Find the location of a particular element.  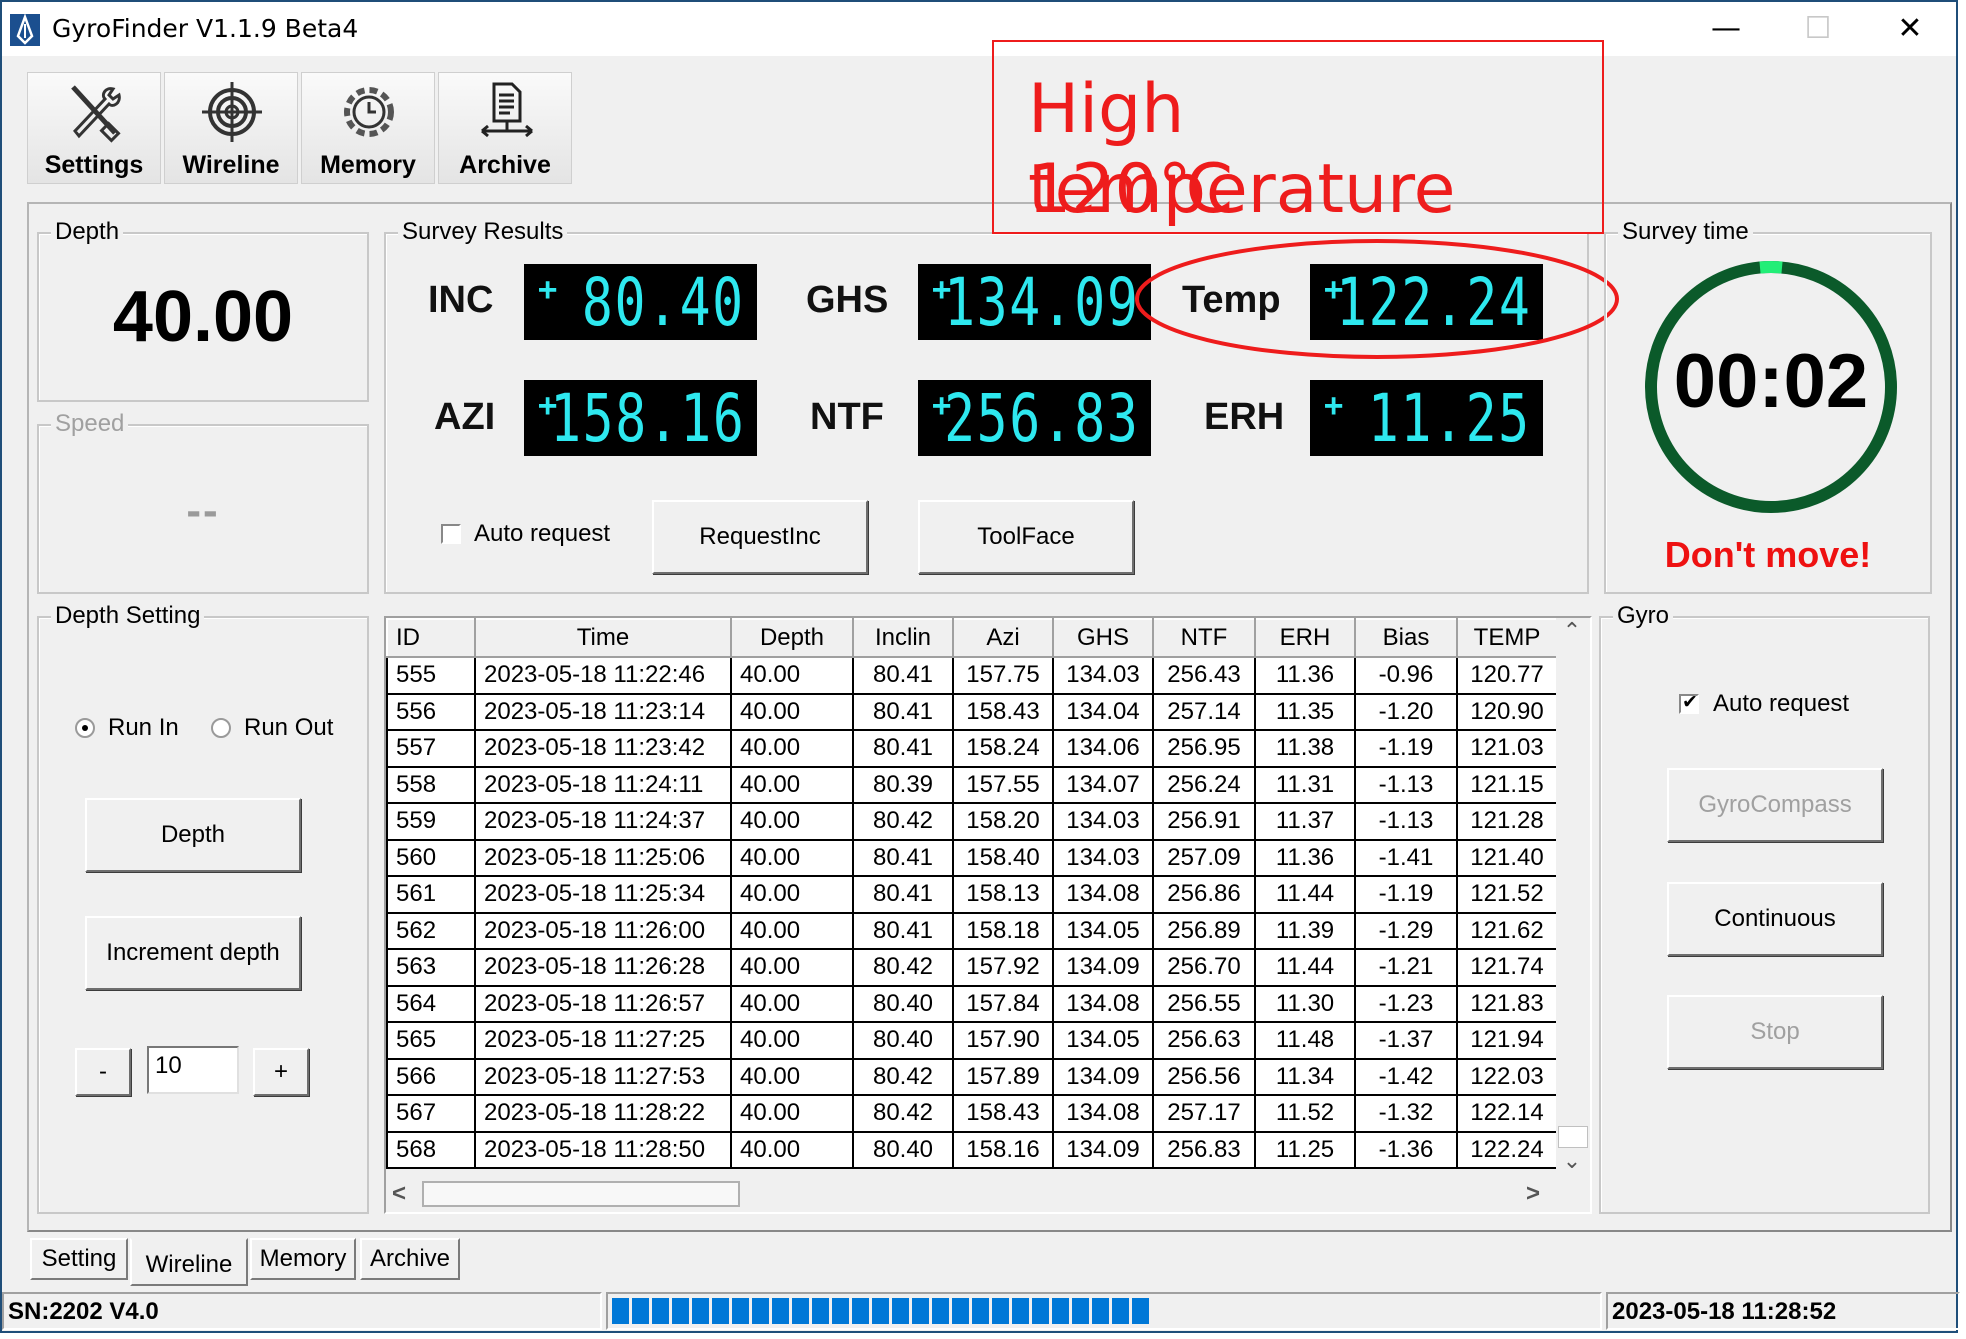

column-header-azi: Azi is located at coordinates (1003, 638).